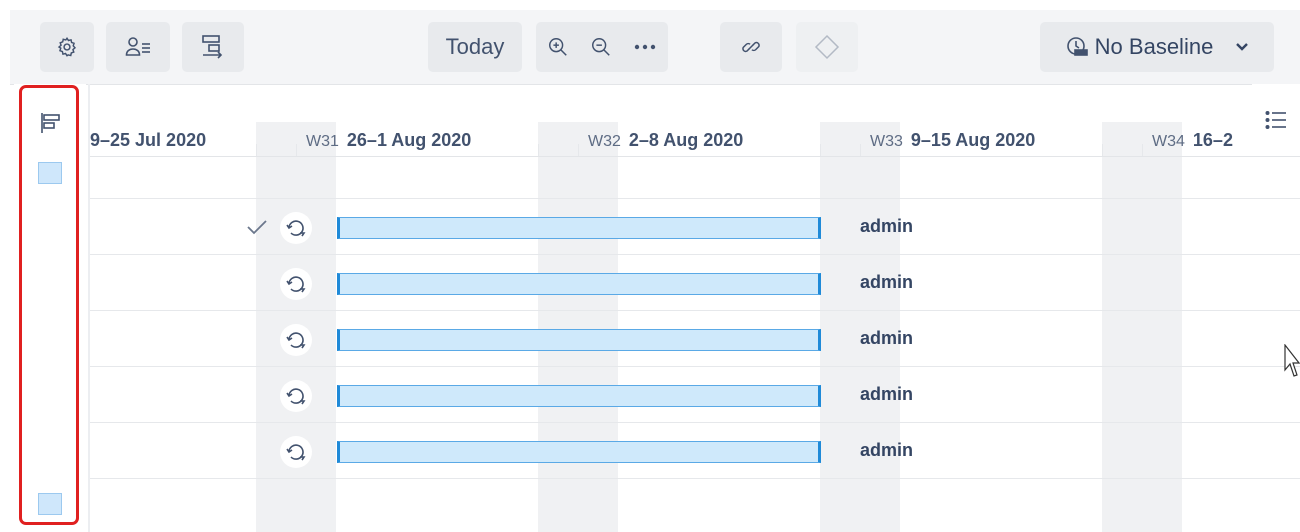 The height and width of the screenshot is (532, 1300). I want to click on zoom-out-button, so click(601, 47).